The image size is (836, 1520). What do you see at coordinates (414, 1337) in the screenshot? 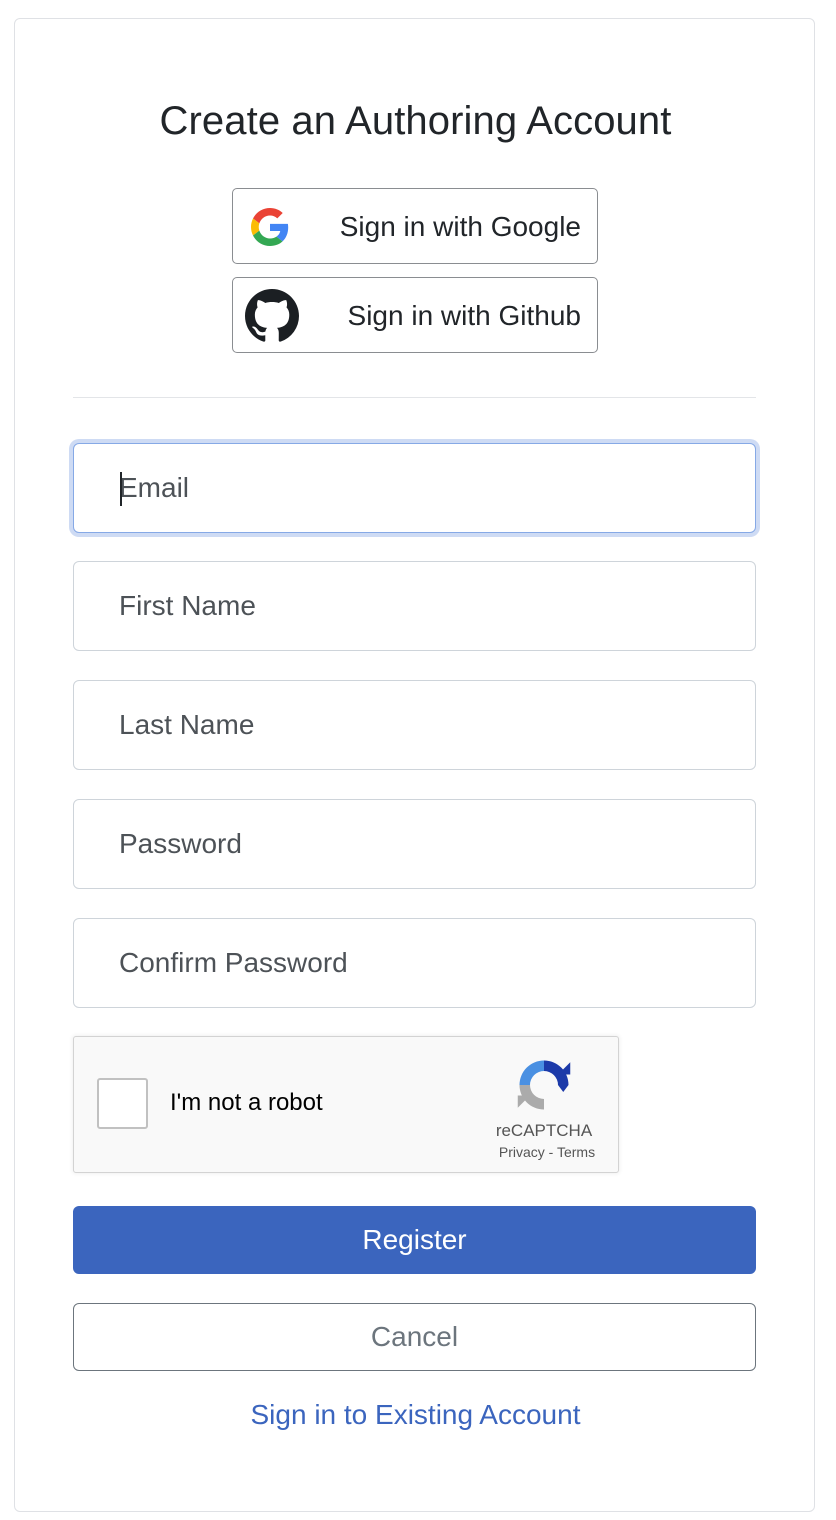
I see `cancel-button: Cancel` at bounding box center [414, 1337].